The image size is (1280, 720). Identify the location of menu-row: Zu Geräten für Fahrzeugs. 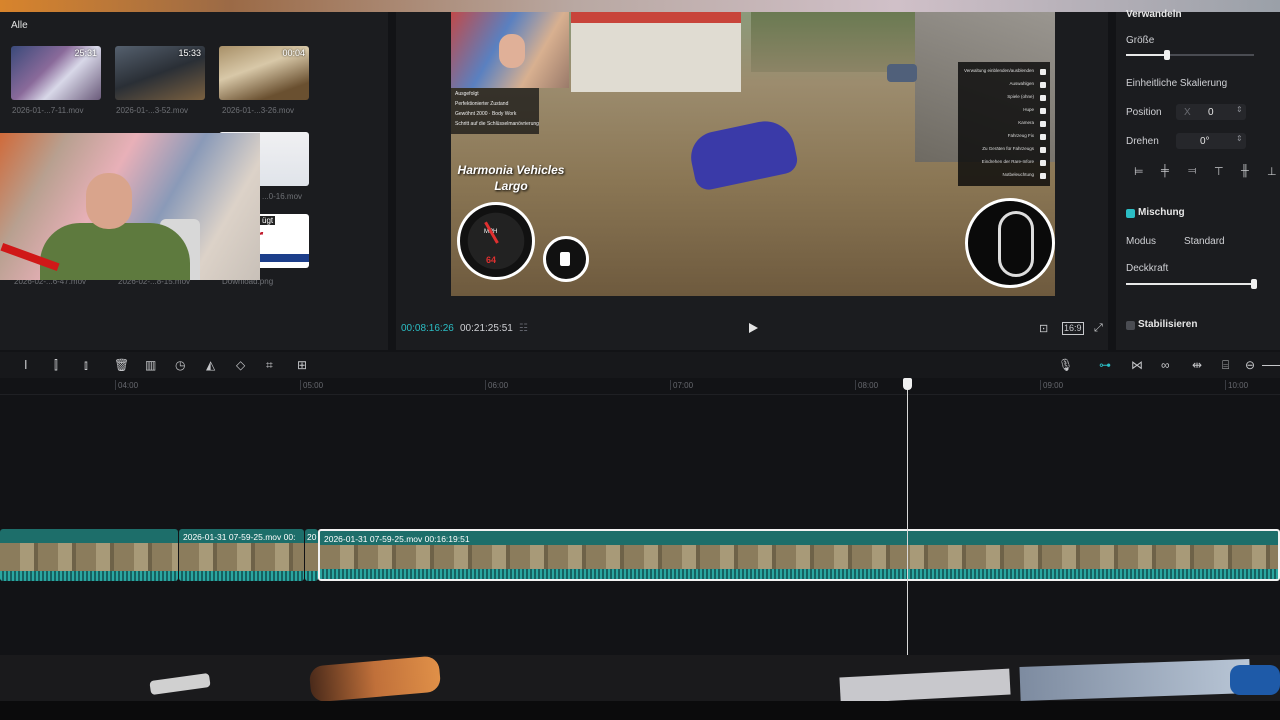
(1004, 150).